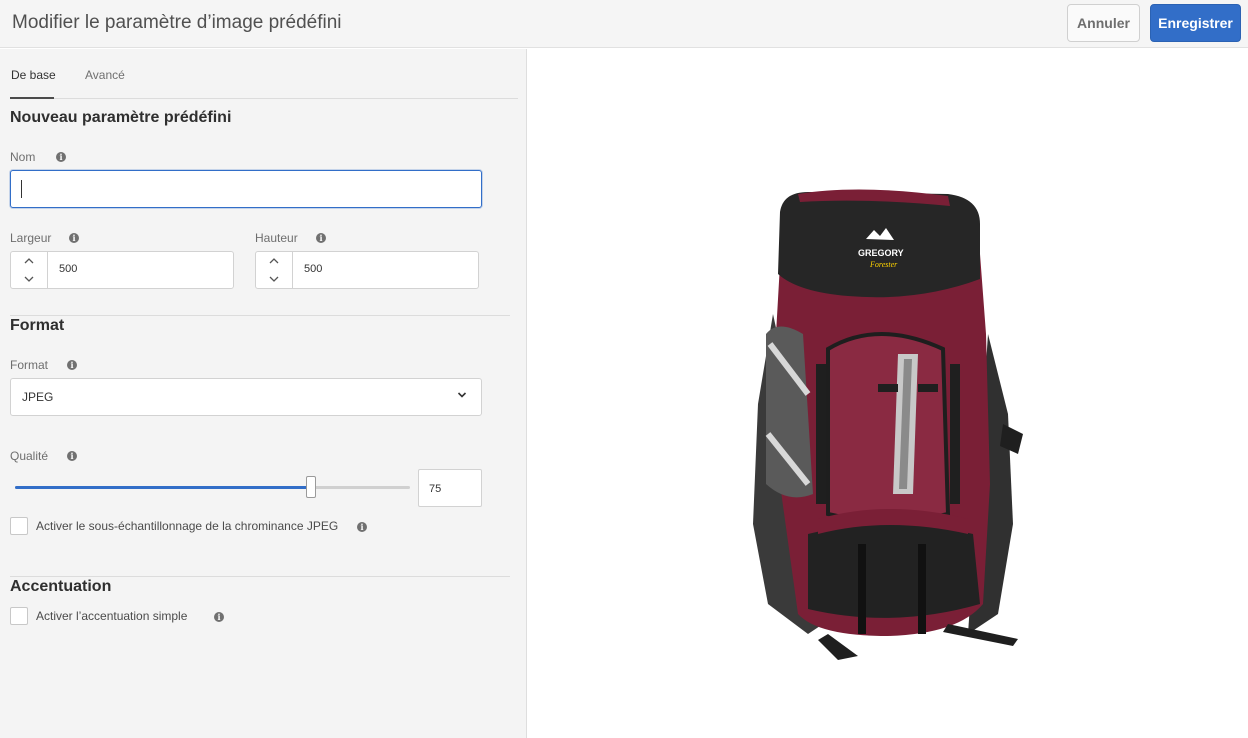 The image size is (1248, 738). What do you see at coordinates (276, 238) in the screenshot?
I see `height-label: Hauteur` at bounding box center [276, 238].